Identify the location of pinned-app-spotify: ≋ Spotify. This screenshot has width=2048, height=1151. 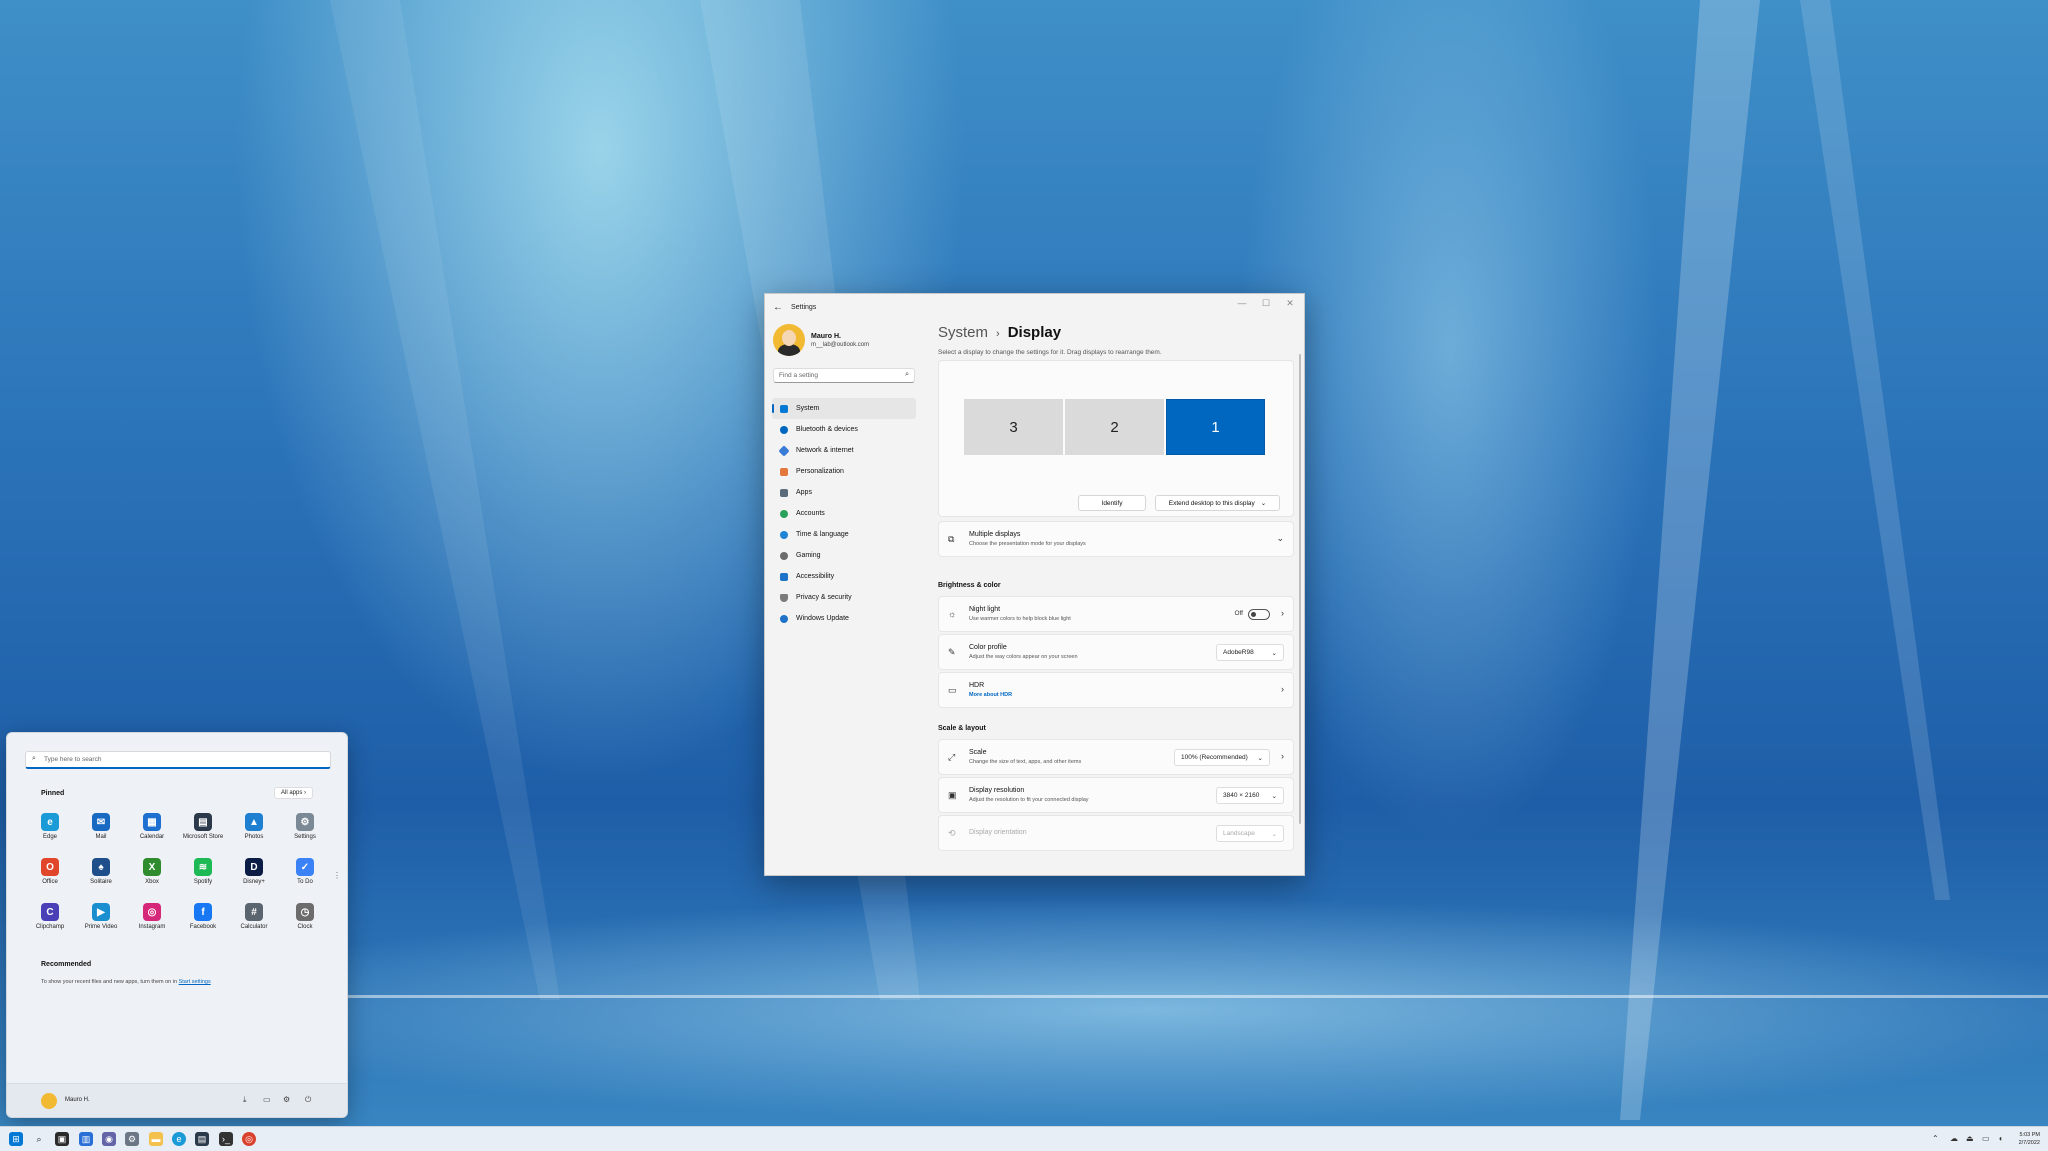
(203, 871).